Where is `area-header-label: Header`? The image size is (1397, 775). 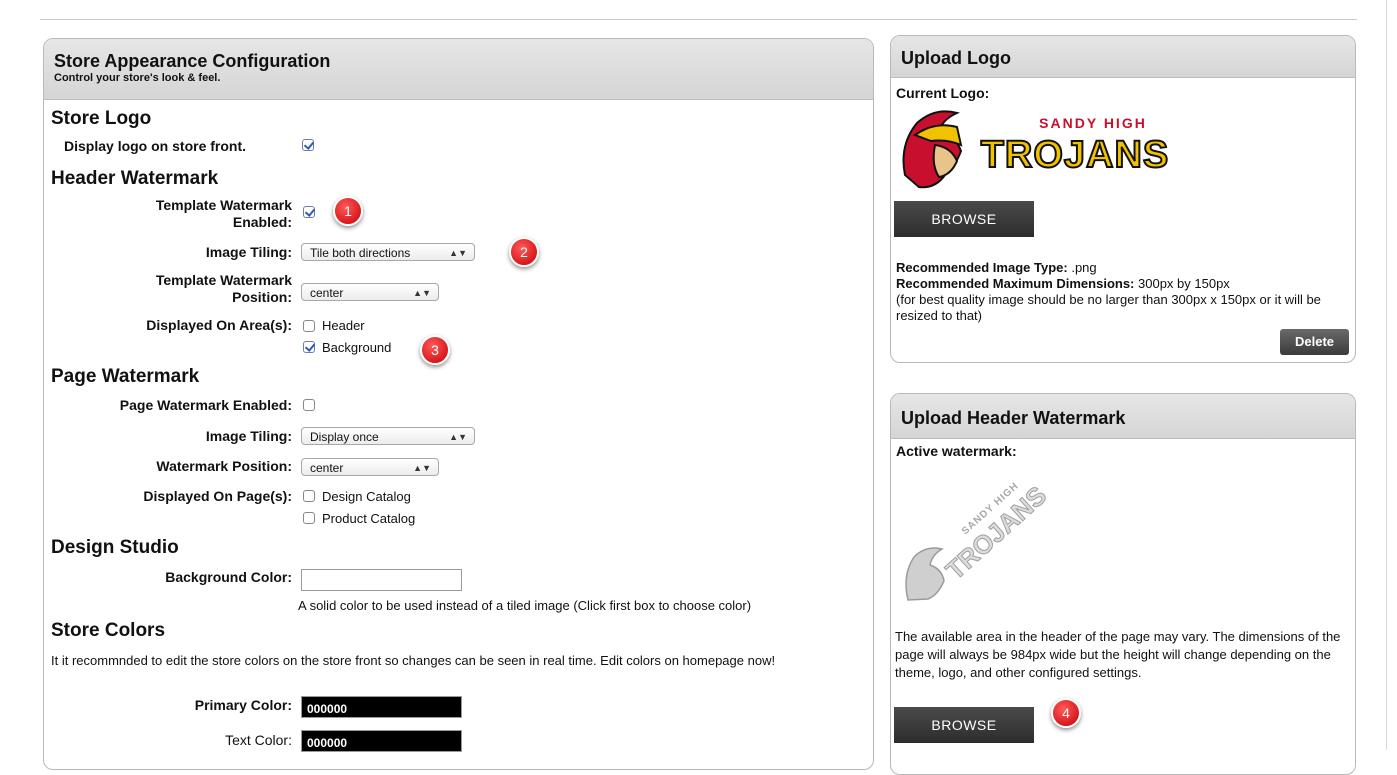 area-header-label: Header is located at coordinates (343, 325).